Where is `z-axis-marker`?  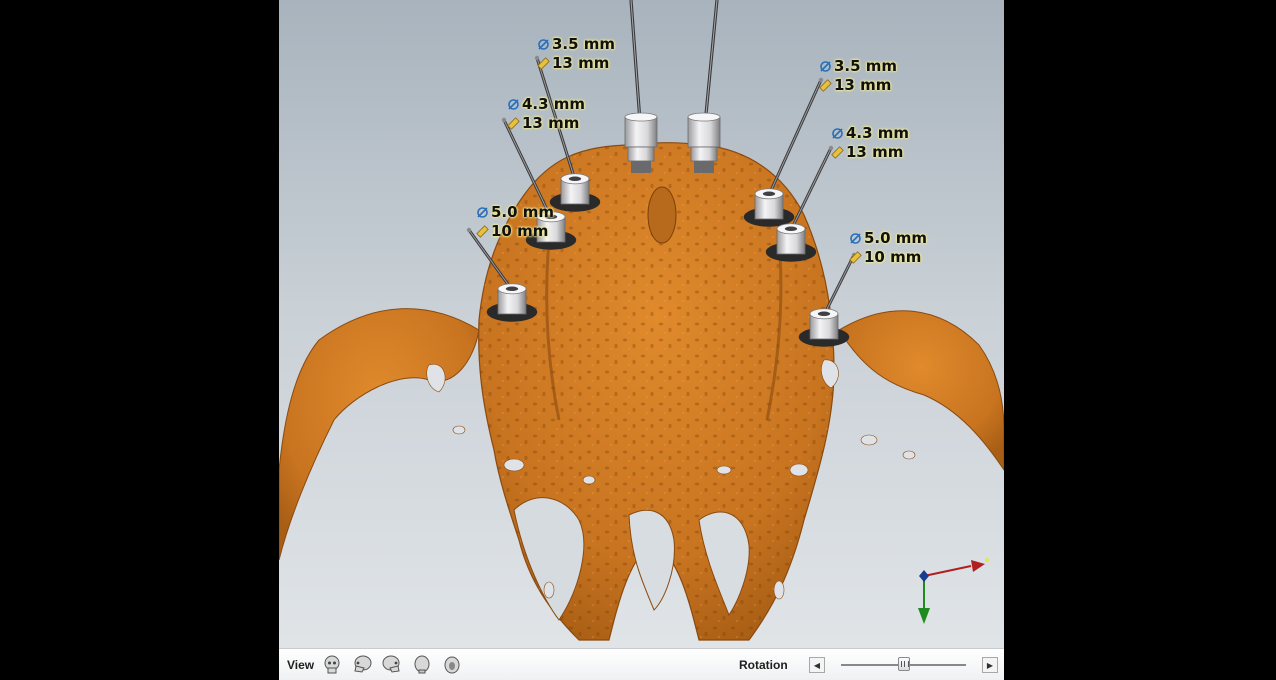 z-axis-marker is located at coordinates (924, 576).